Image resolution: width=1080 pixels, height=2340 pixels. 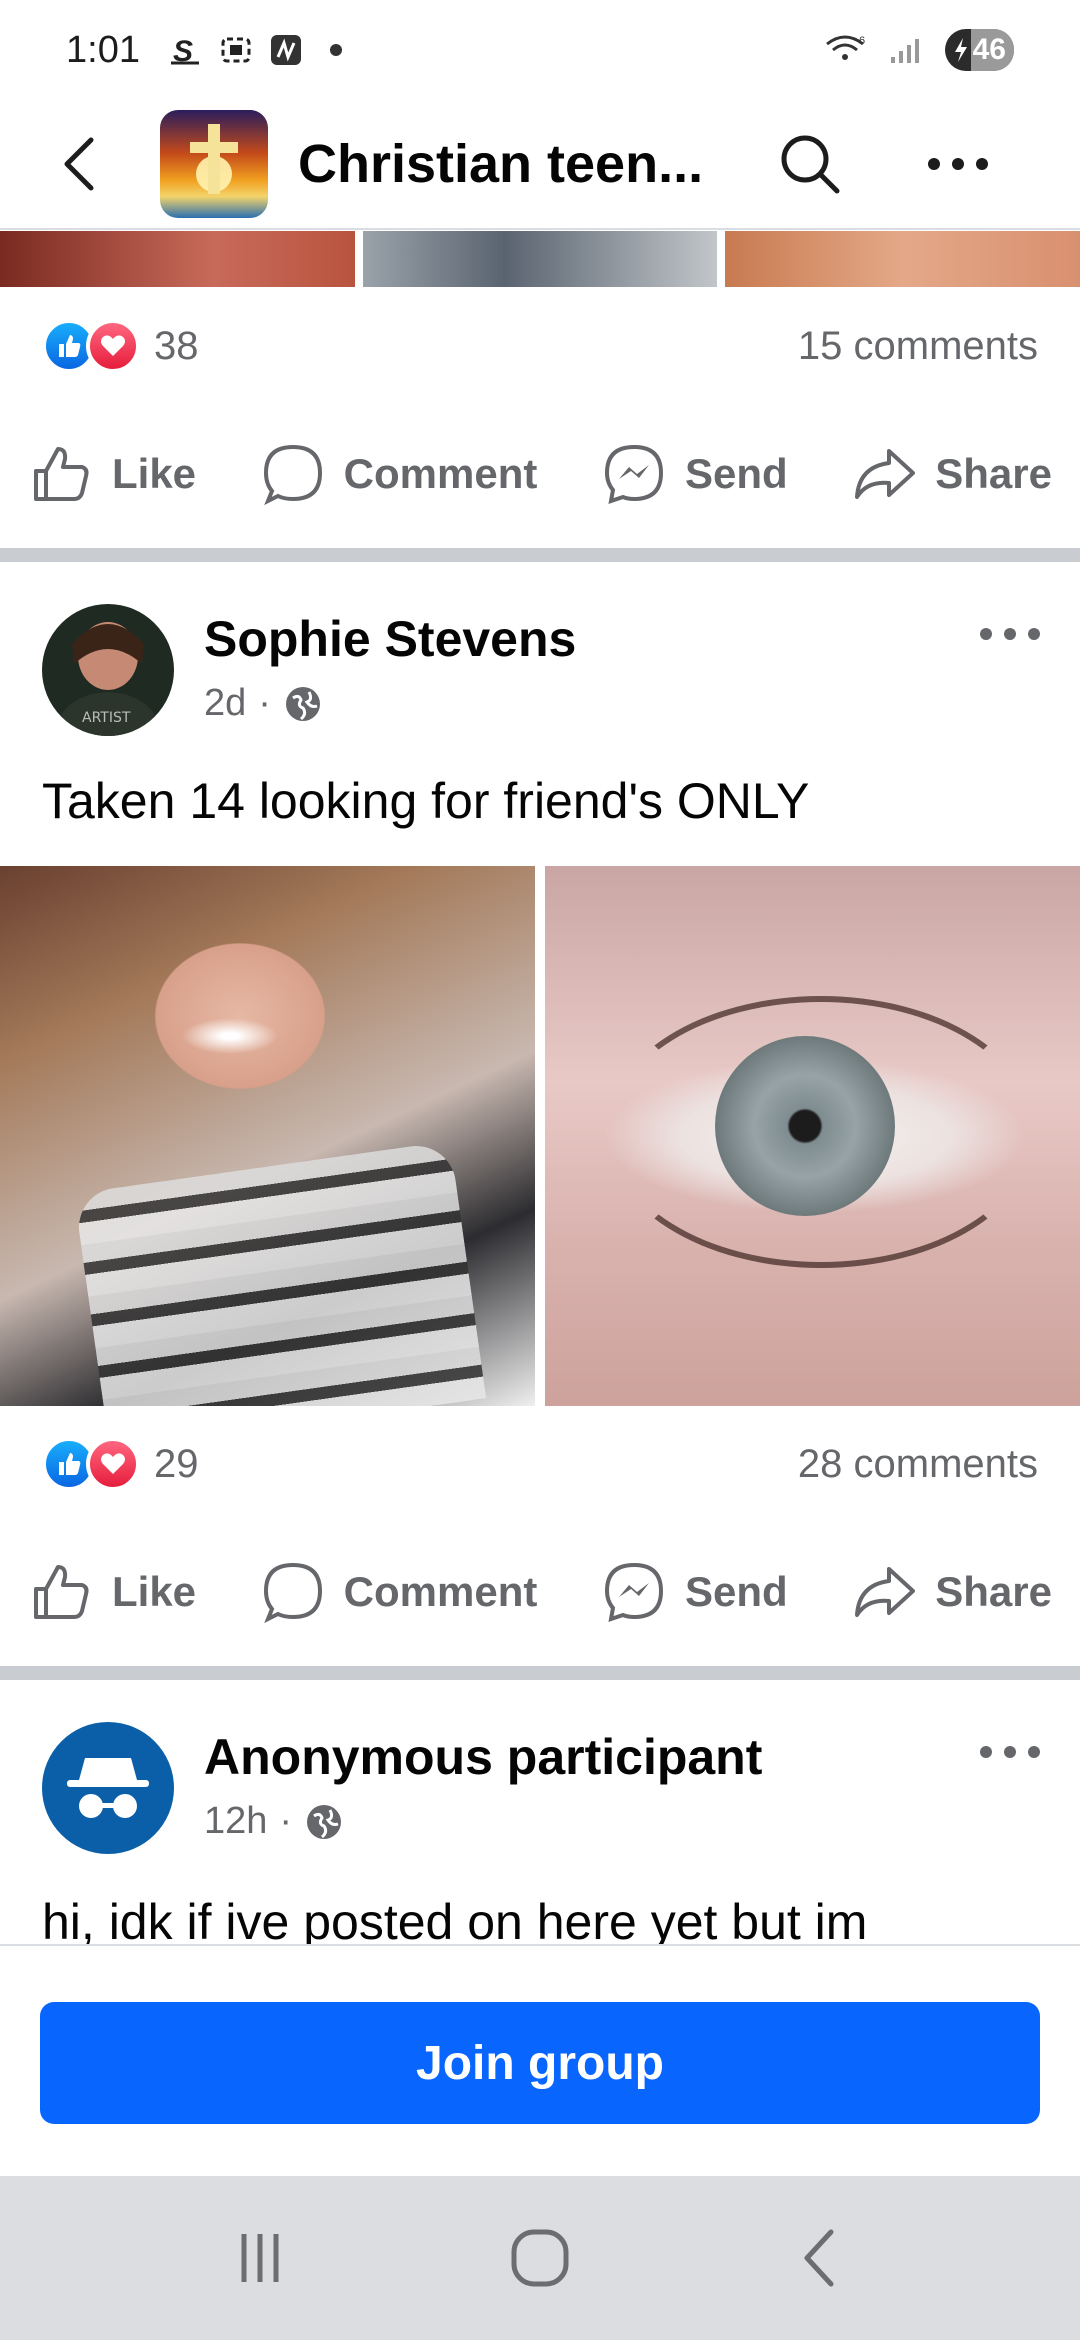 What do you see at coordinates (286, 50) in the screenshot?
I see `app-n-icon` at bounding box center [286, 50].